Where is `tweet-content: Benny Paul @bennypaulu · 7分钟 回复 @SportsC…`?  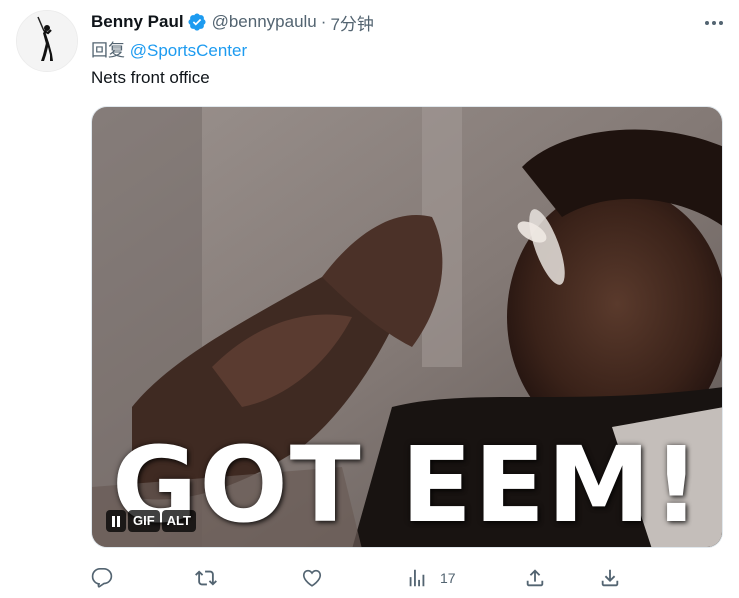 tweet-content: Benny Paul @bennypaulu · 7分钟 回复 @SportsC… is located at coordinates (407, 50).